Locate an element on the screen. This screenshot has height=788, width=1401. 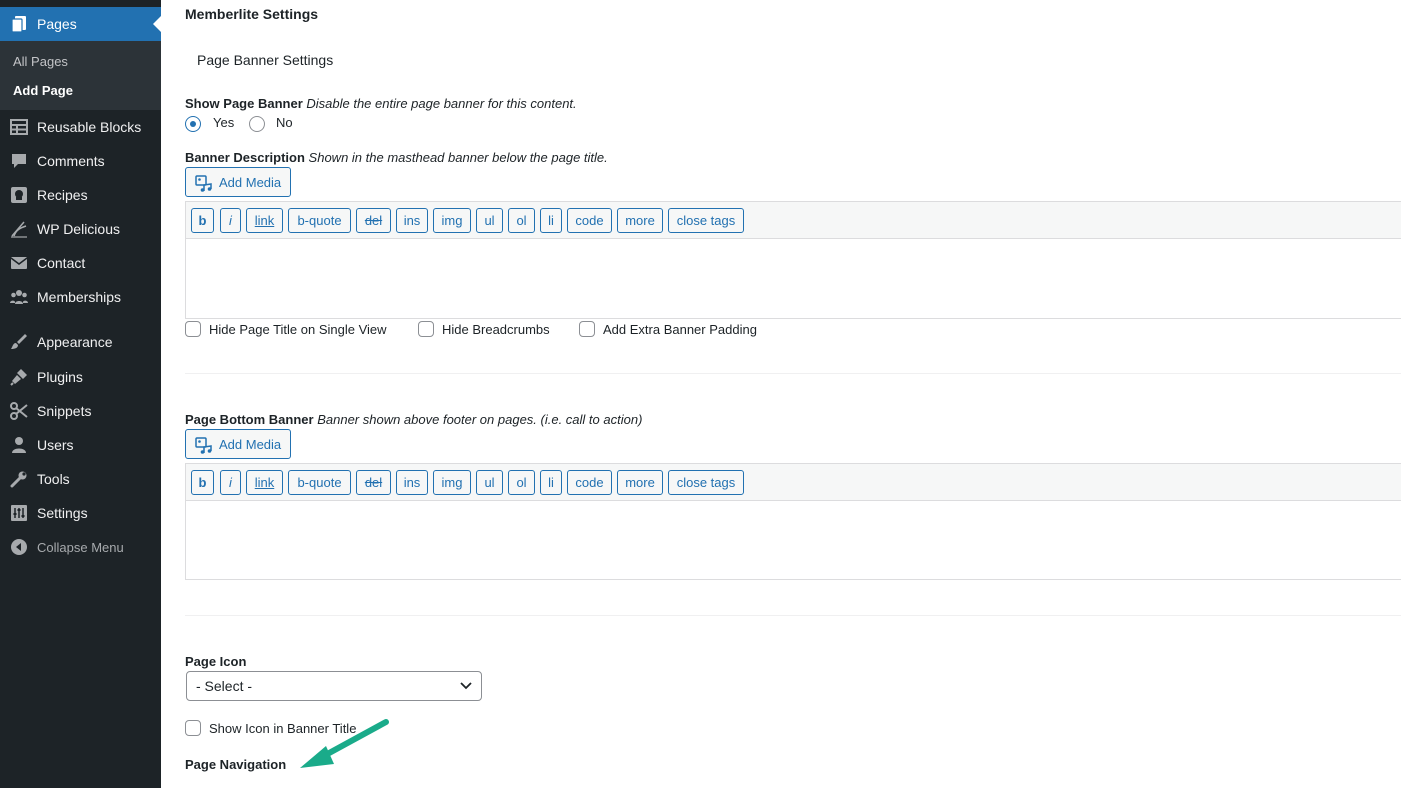
sidebar-item-reusable-blocks: Reusable Blocks is located at coordinates (80, 127).